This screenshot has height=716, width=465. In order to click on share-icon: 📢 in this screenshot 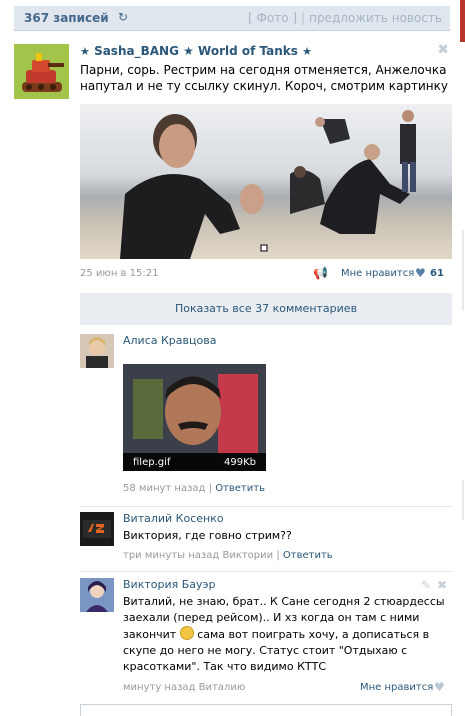, I will do `click(320, 273)`.